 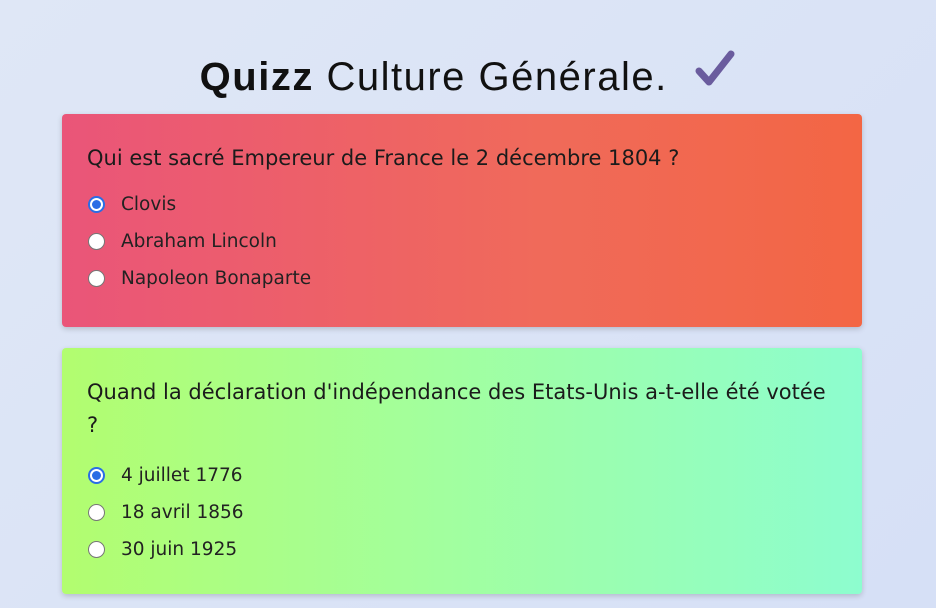 I want to click on answer-label: Clovis, so click(x=149, y=204).